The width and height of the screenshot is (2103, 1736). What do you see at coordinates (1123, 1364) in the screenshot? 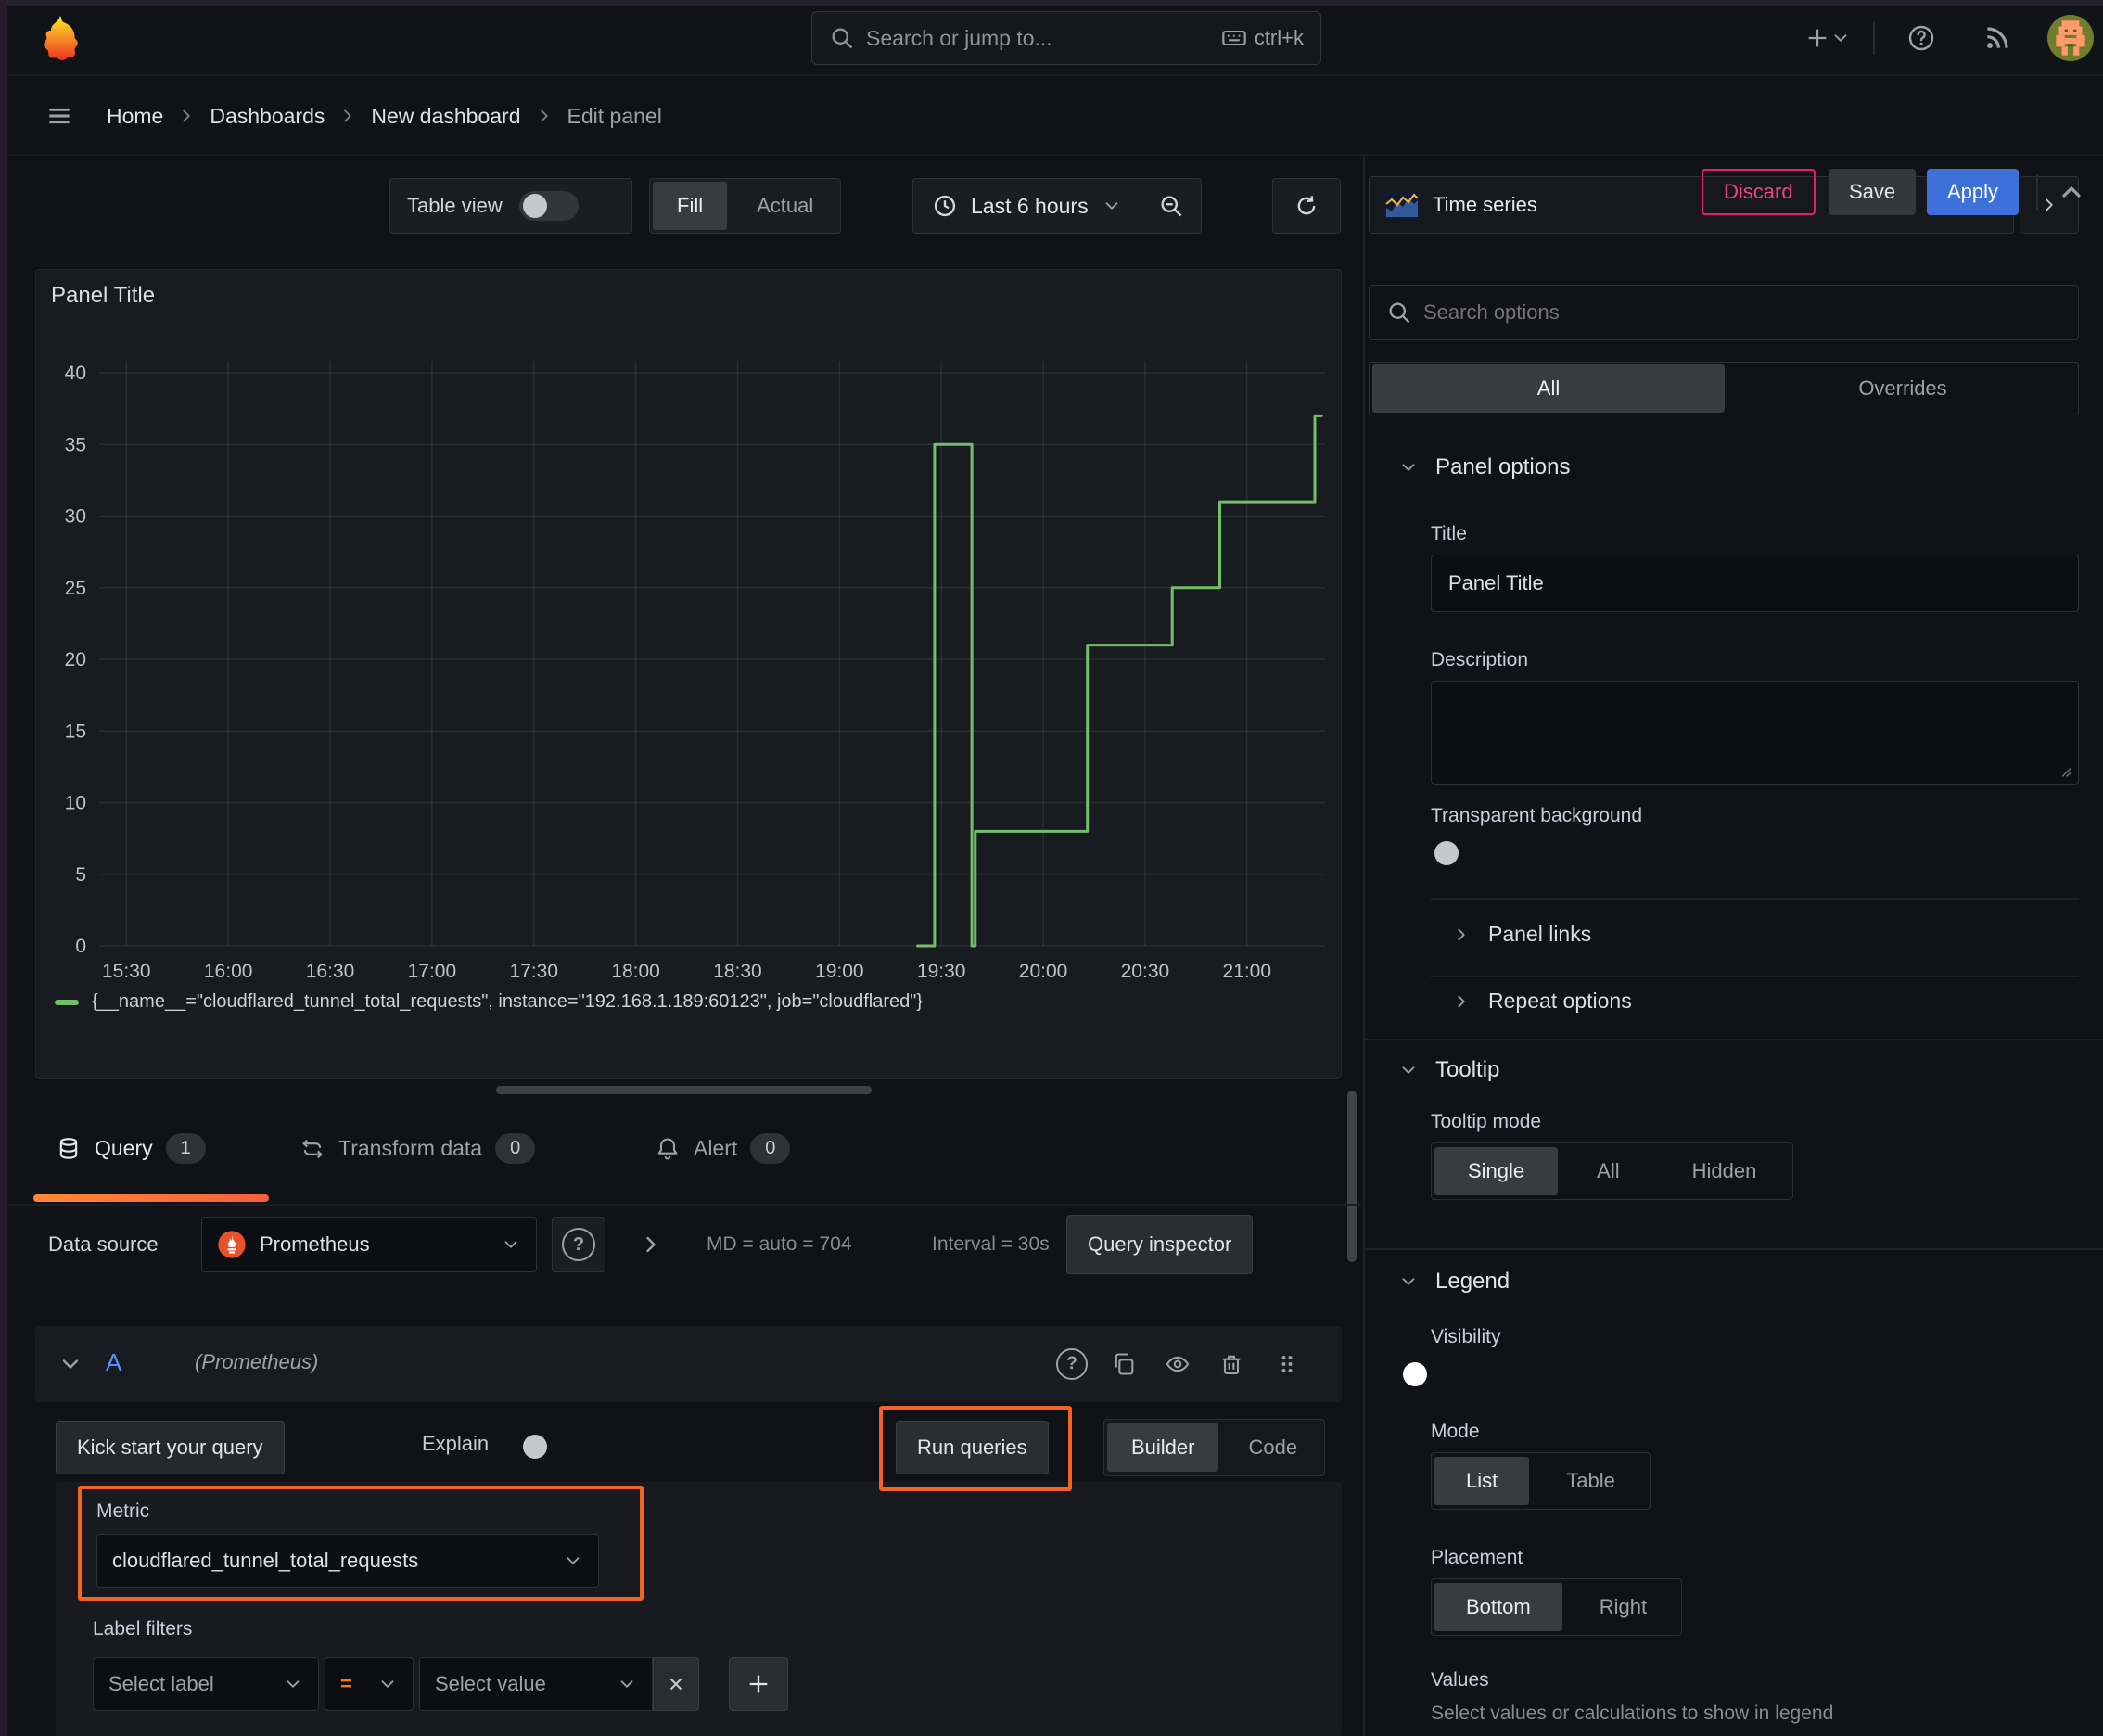
I see `duplicate-query-button` at bounding box center [1123, 1364].